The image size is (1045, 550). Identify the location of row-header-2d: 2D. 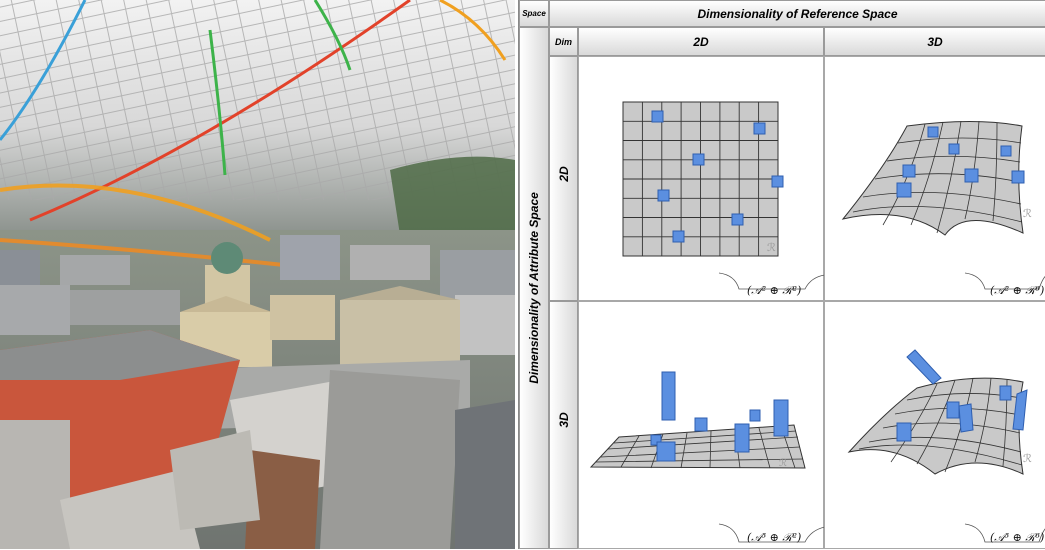
(563, 178).